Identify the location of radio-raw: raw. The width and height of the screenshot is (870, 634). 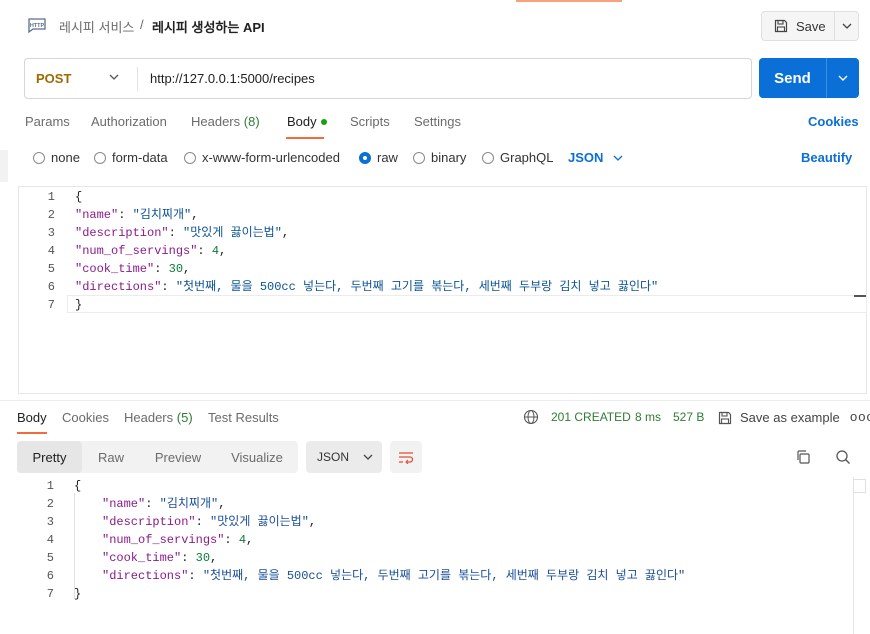
(378, 157).